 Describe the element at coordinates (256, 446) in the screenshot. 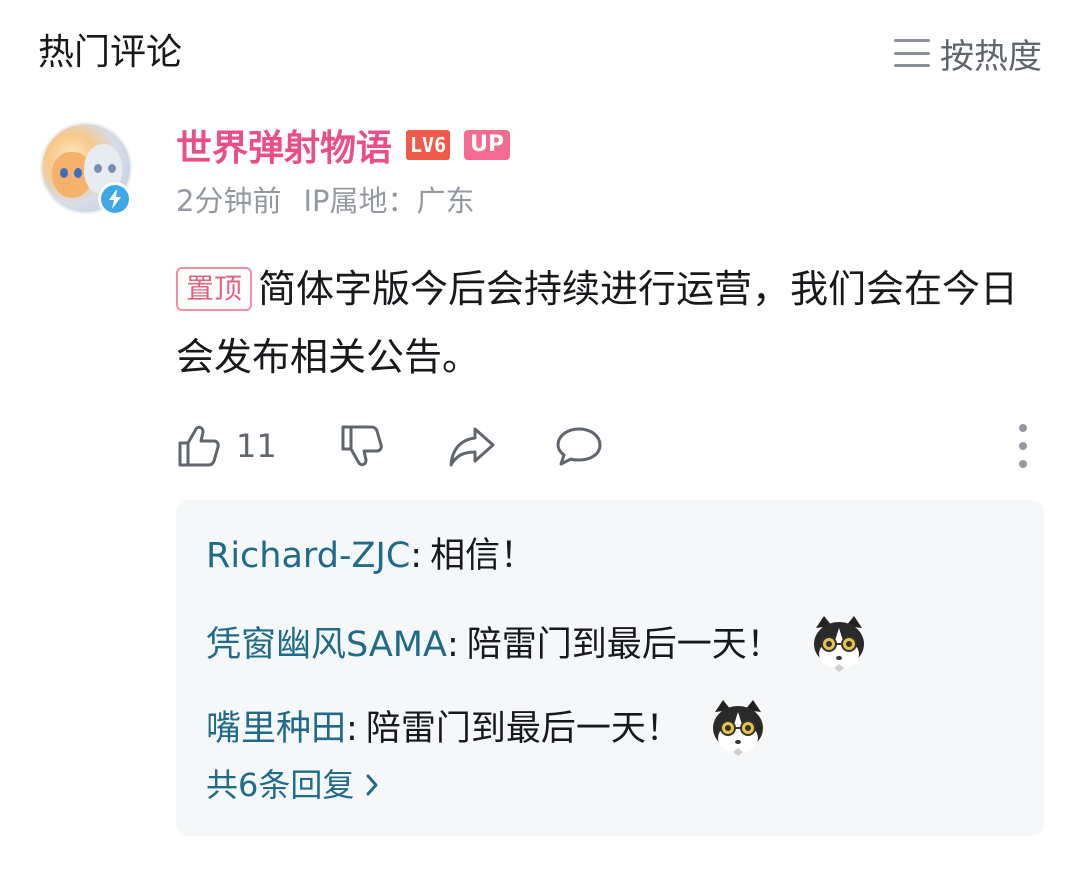

I see `like-count: 11` at that location.